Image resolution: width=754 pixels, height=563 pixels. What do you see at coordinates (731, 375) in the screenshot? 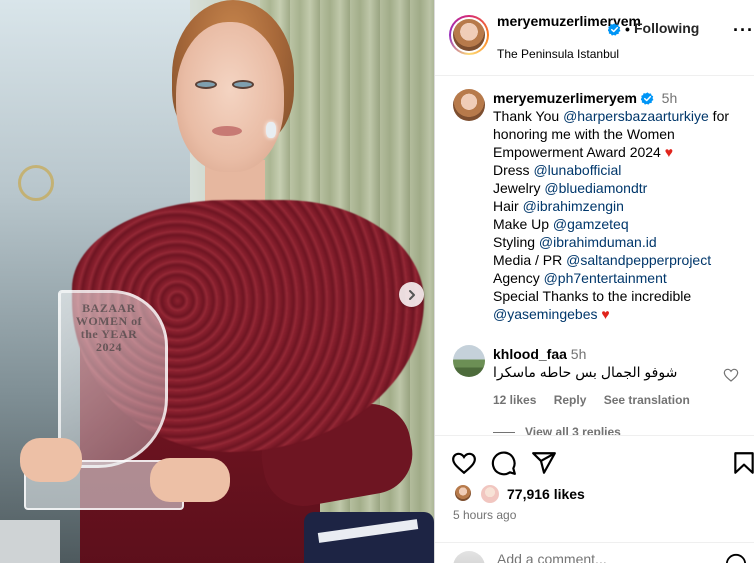
I see `comment-like-heart-icon` at bounding box center [731, 375].